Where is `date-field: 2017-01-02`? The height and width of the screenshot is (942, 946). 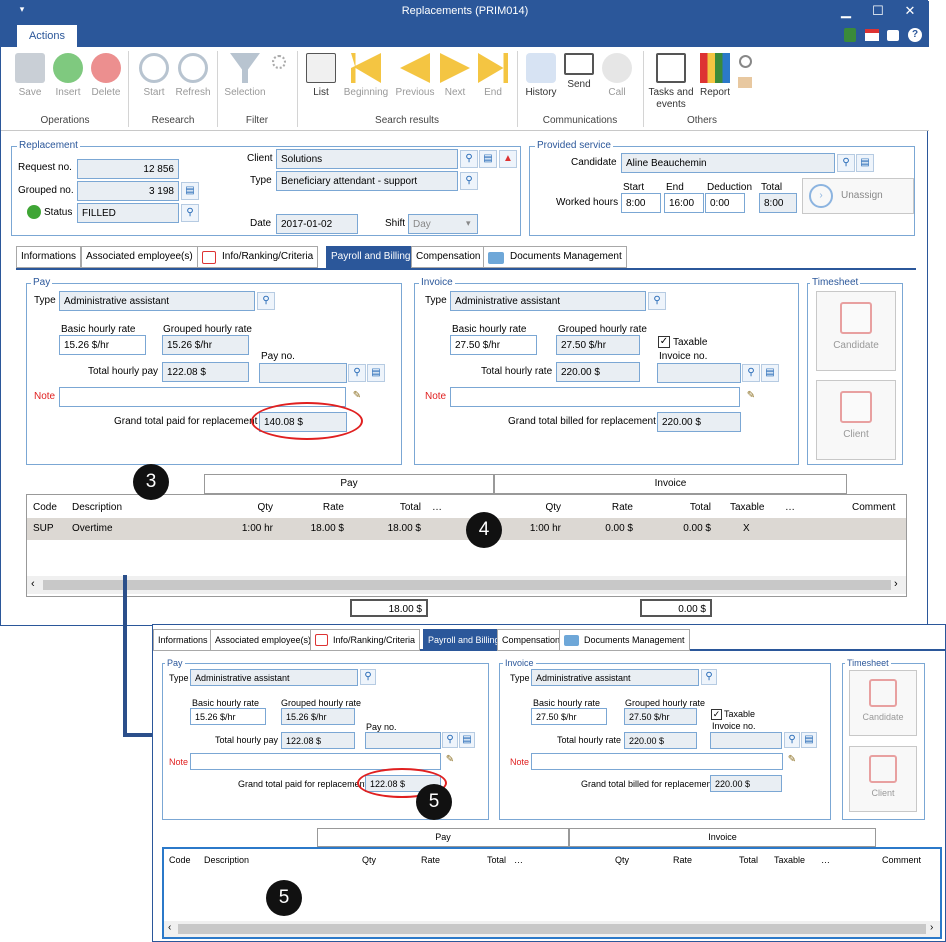
date-field: 2017-01-02 is located at coordinates (317, 224).